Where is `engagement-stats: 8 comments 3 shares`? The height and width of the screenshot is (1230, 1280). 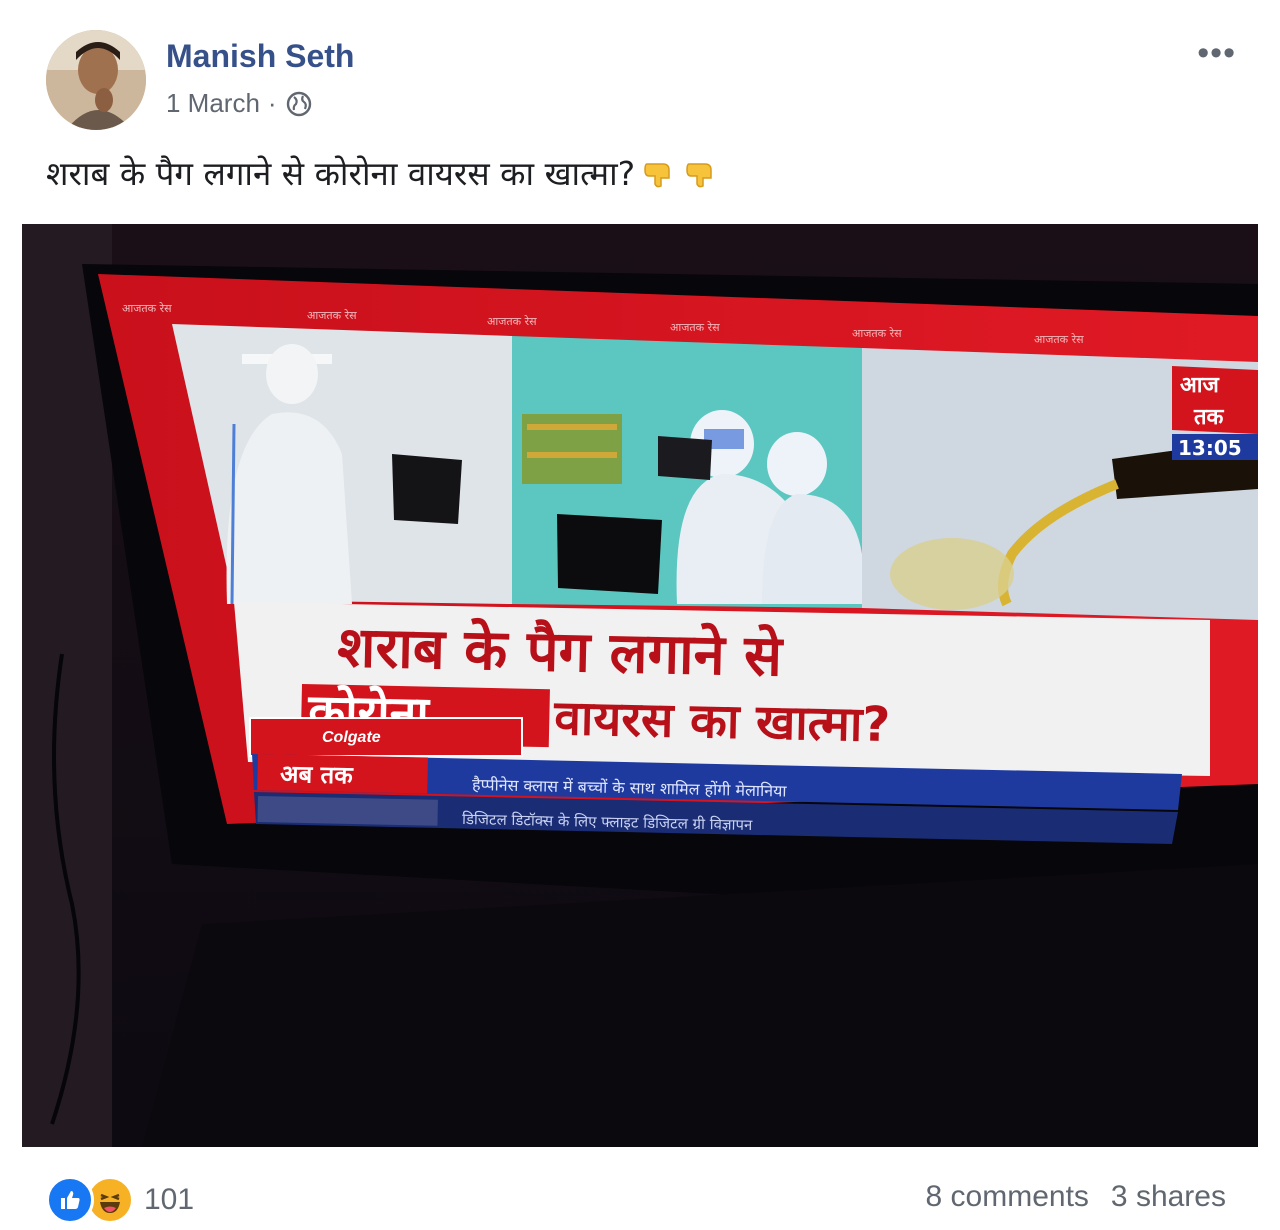 engagement-stats: 8 comments 3 shares is located at coordinates (1076, 1197).